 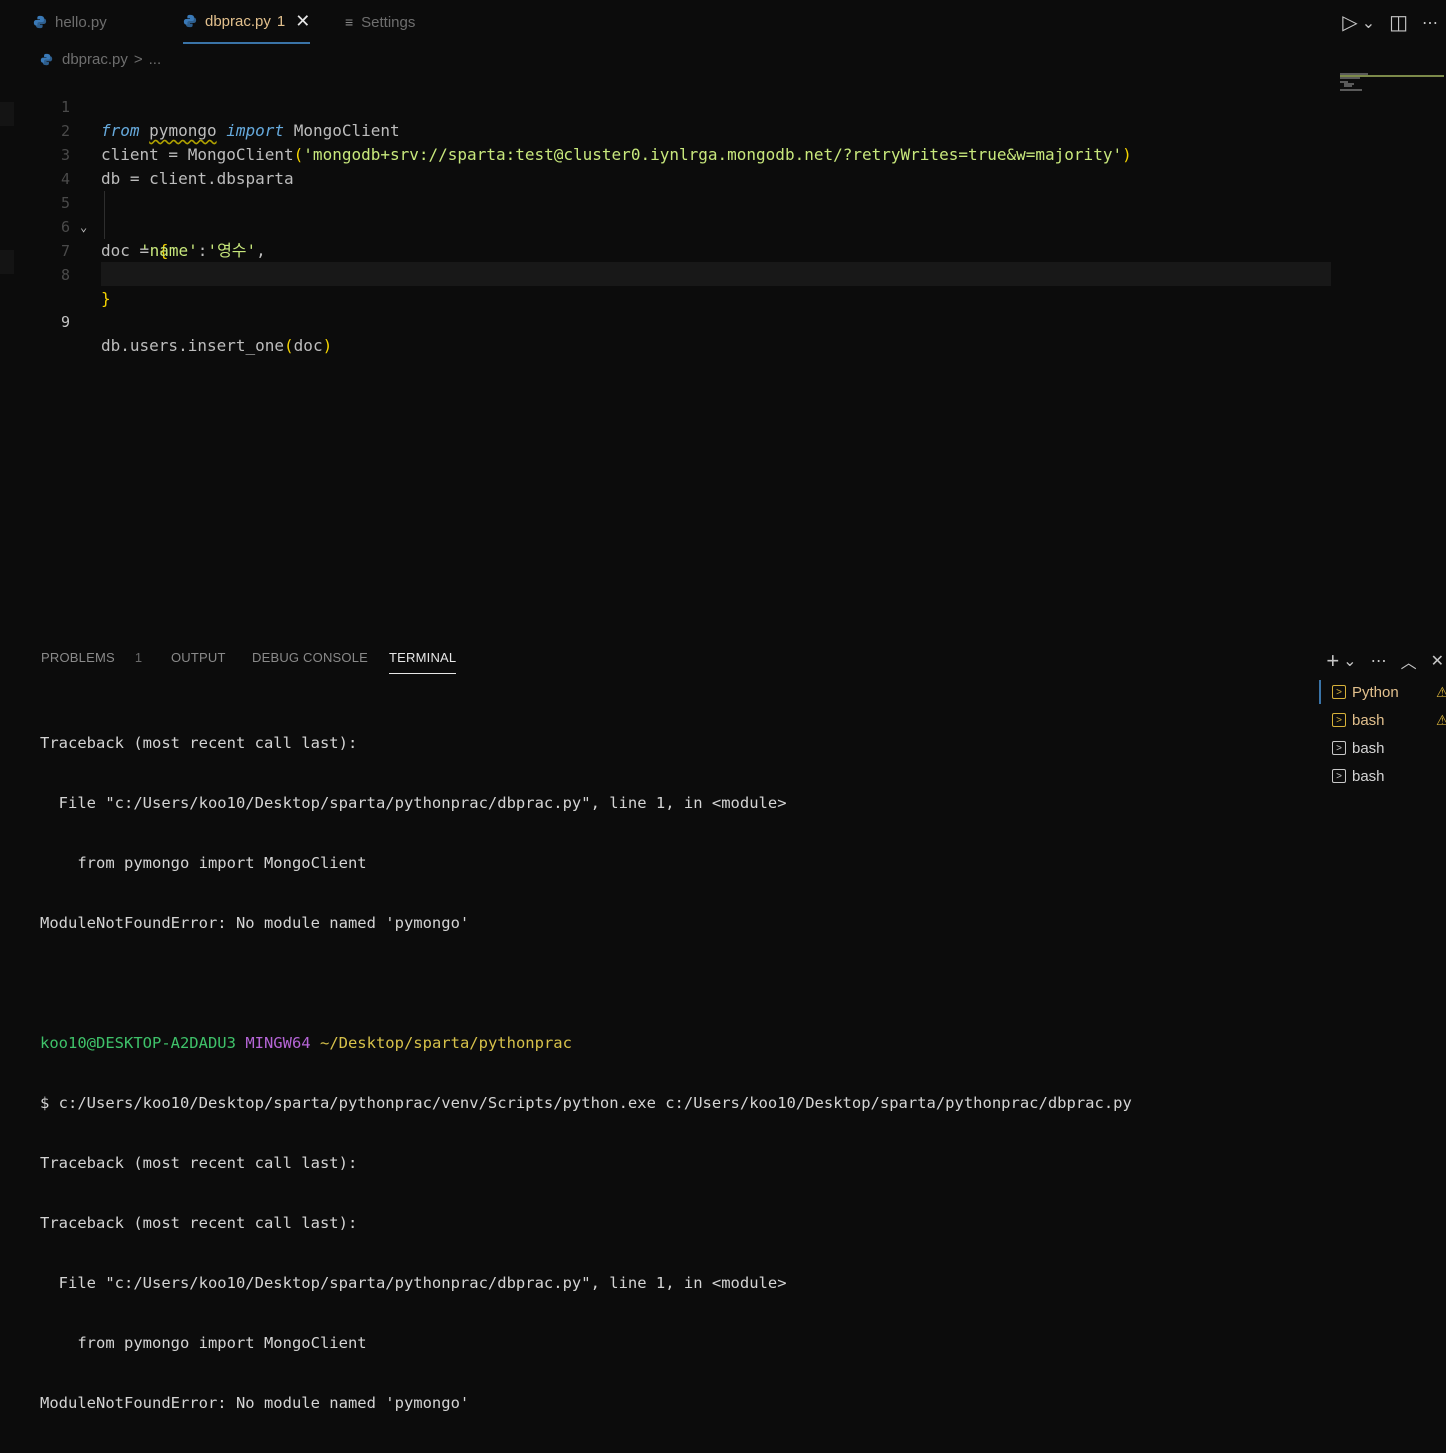 I want to click on terminal-instance-list: > Python ⚠ > bash ⚠ > bash > bash, so click(x=1382, y=734).